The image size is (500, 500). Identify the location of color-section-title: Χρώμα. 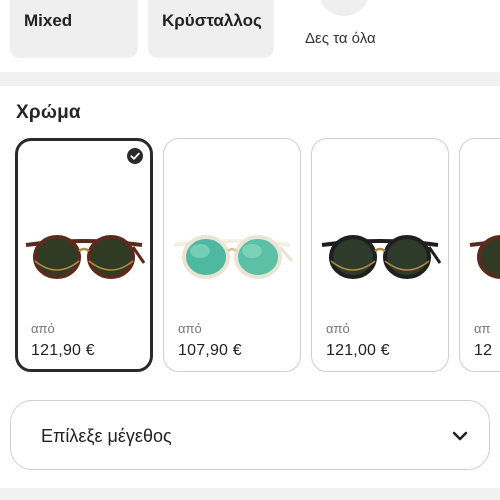
(48, 112).